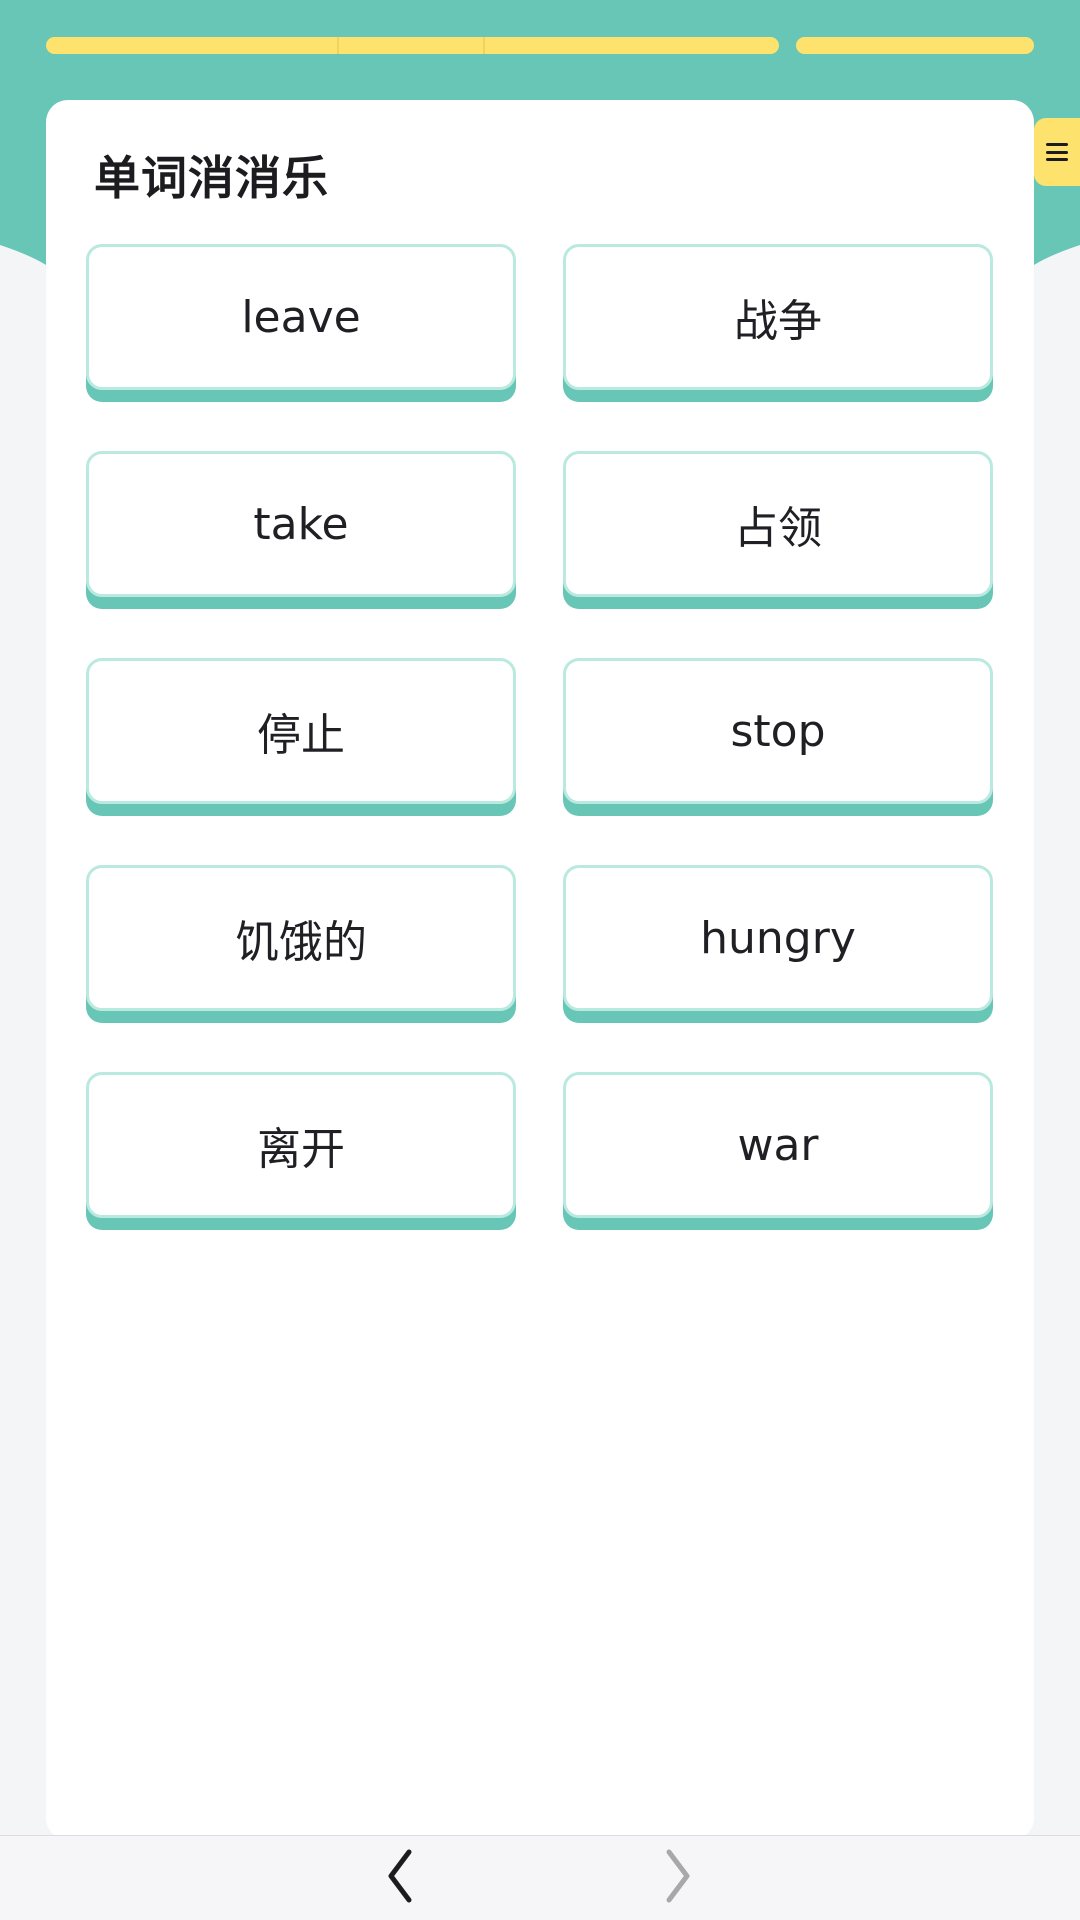 The image size is (1080, 1920). Describe the element at coordinates (301, 1145) in the screenshot. I see `word-tile: 离开` at that location.